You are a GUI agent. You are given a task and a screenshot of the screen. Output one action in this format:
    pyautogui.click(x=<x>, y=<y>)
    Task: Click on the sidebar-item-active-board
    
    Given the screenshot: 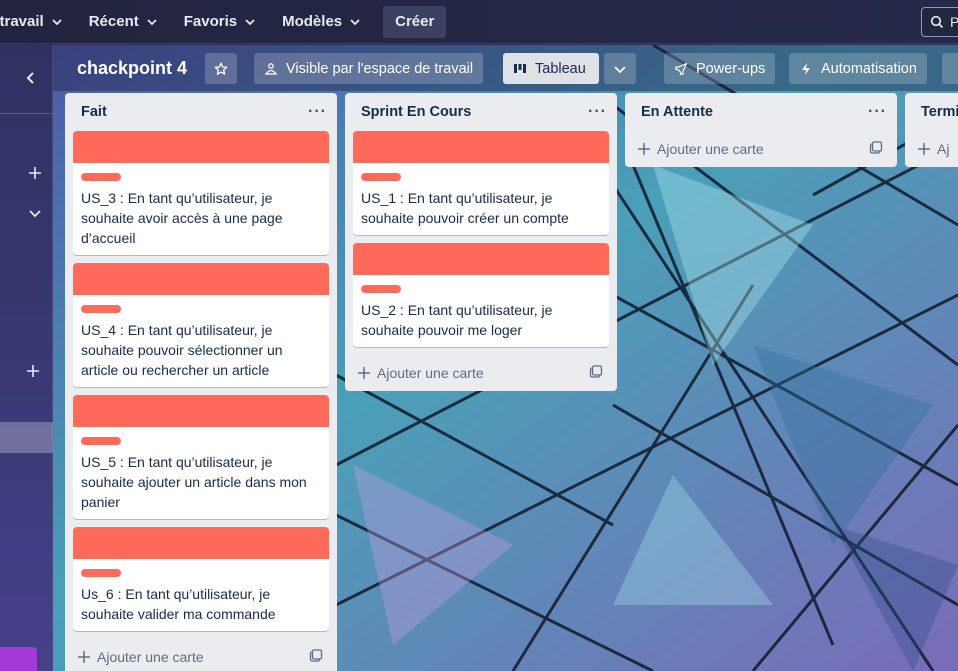 What is the action you would take?
    pyautogui.click(x=26, y=437)
    